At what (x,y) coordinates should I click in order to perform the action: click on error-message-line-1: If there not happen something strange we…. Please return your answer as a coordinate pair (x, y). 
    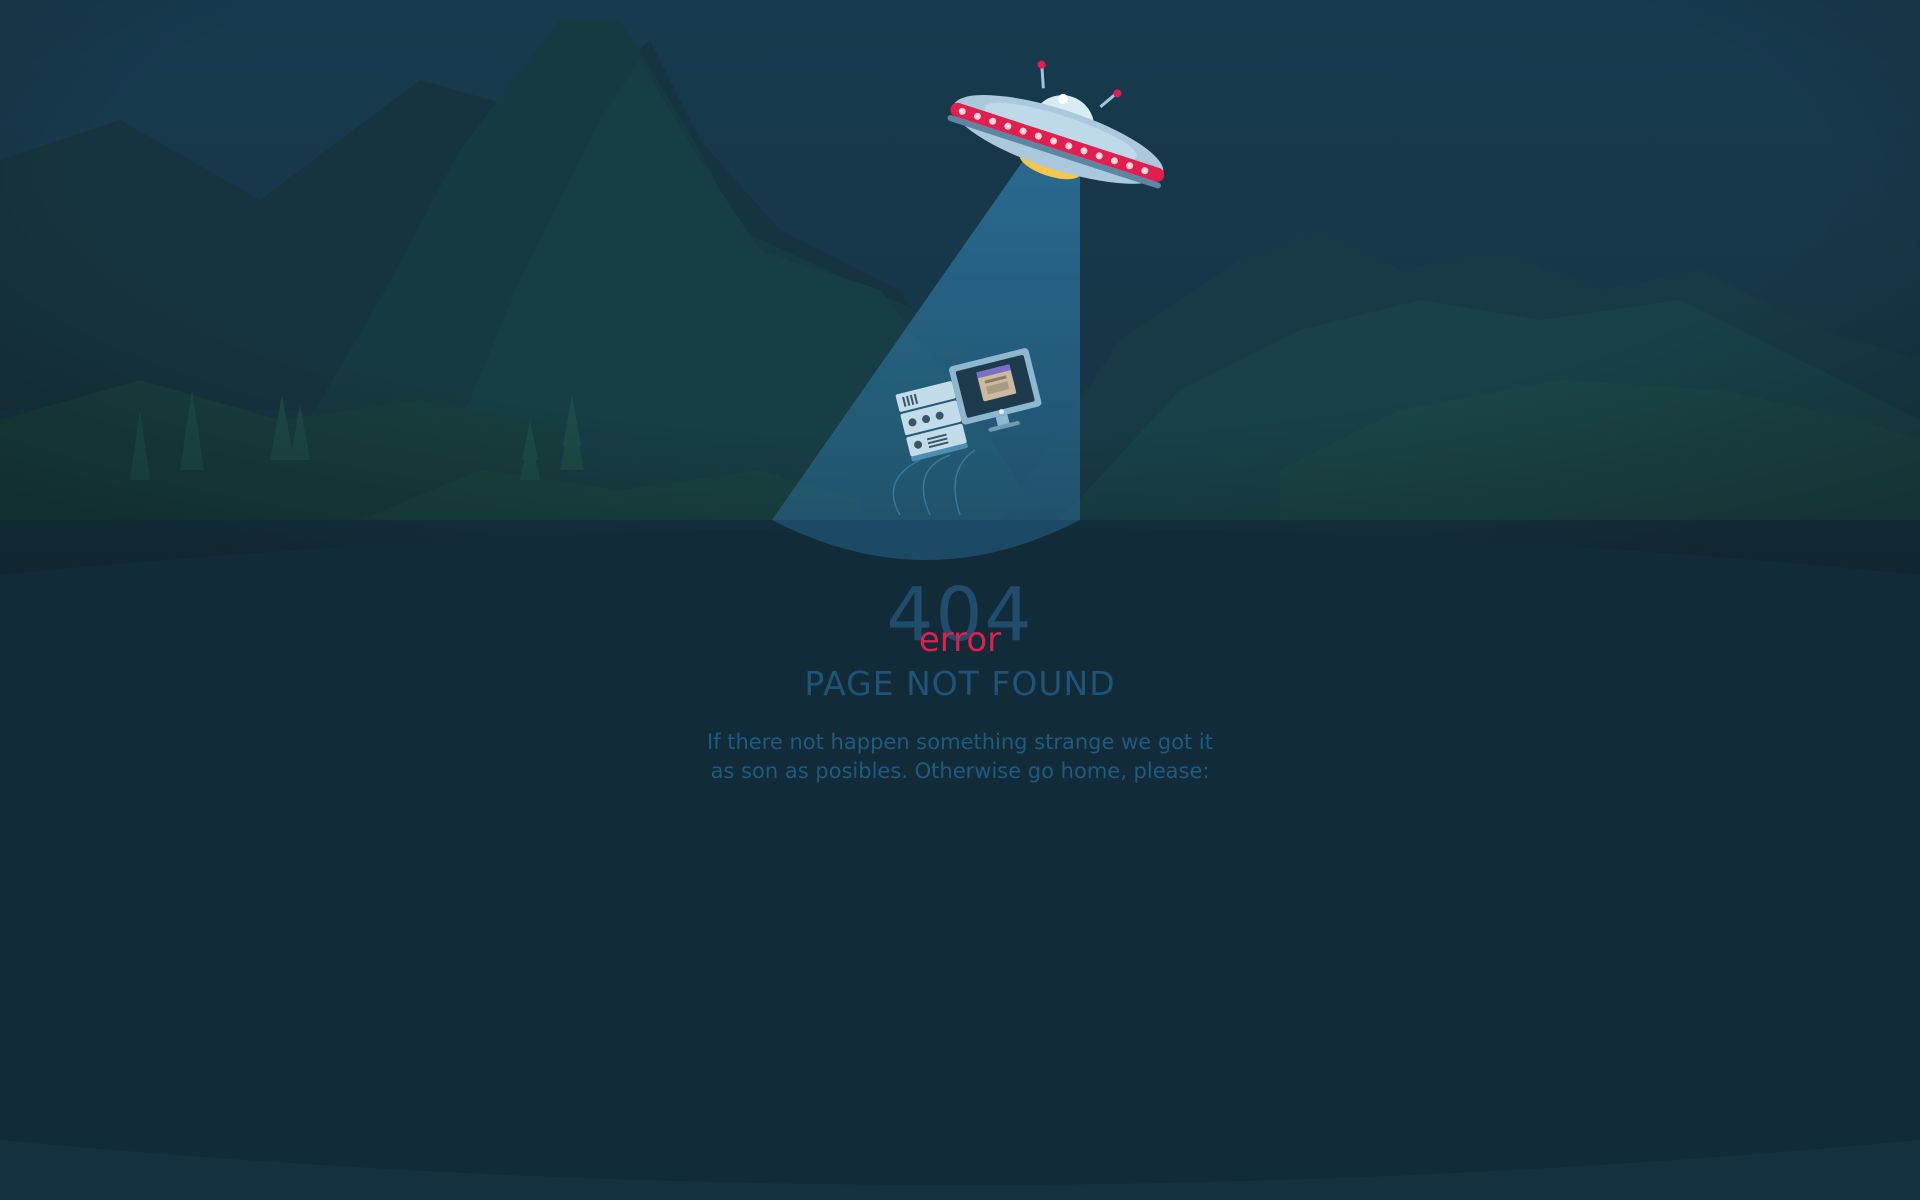
    Looking at the image, I should click on (960, 742).